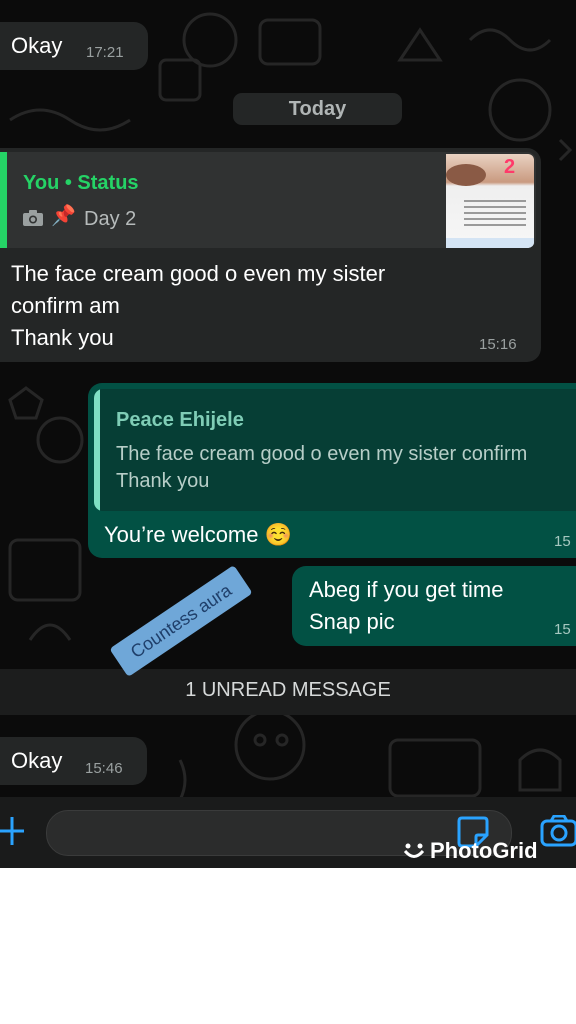 The image size is (576, 1024). Describe the element at coordinates (414, 851) in the screenshot. I see `photogrid-logo-icon` at that location.